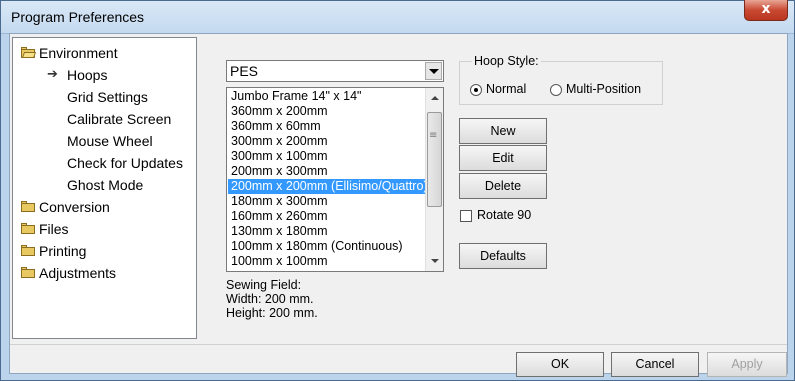 The width and height of the screenshot is (795, 381). Describe the element at coordinates (434, 159) in the screenshot. I see `scroll-thumb` at that location.